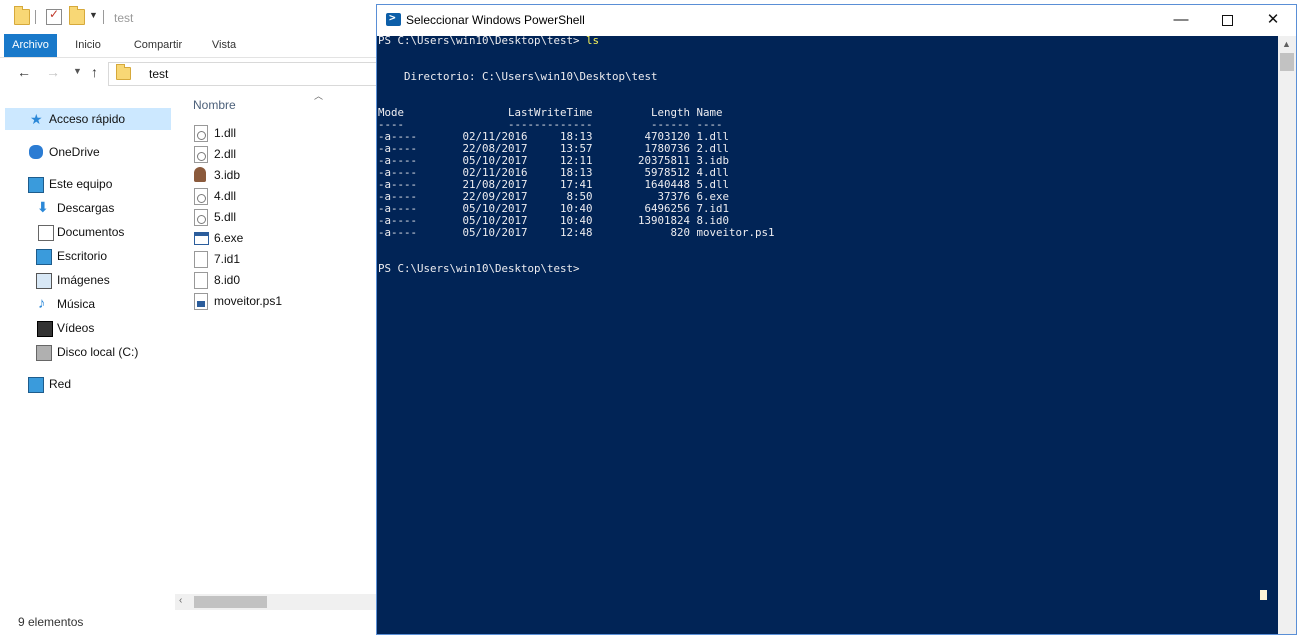 The image size is (1297, 639). Describe the element at coordinates (1181, 20) in the screenshot. I see `minimize-button: —` at that location.